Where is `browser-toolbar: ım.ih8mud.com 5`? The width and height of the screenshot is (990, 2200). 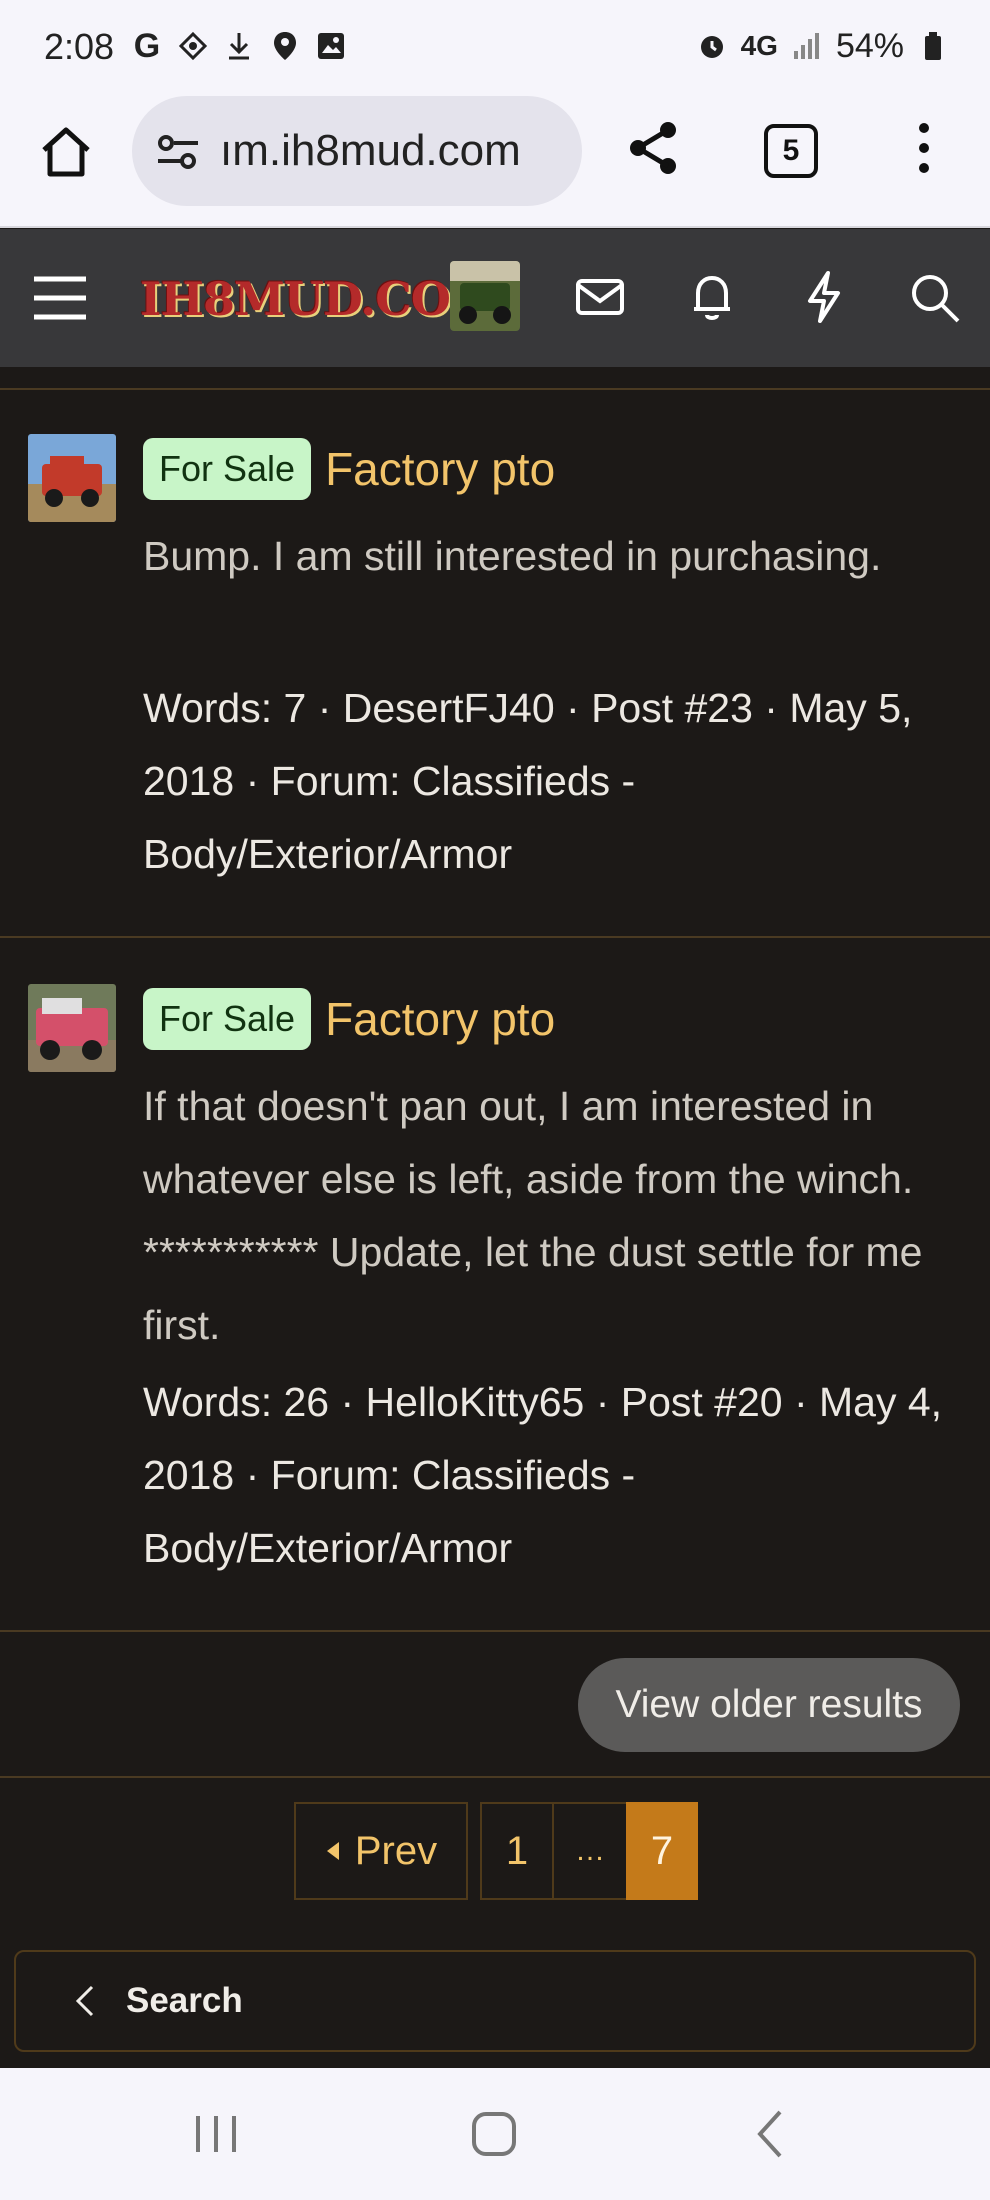 browser-toolbar: ım.ih8mud.com 5 is located at coordinates (495, 161).